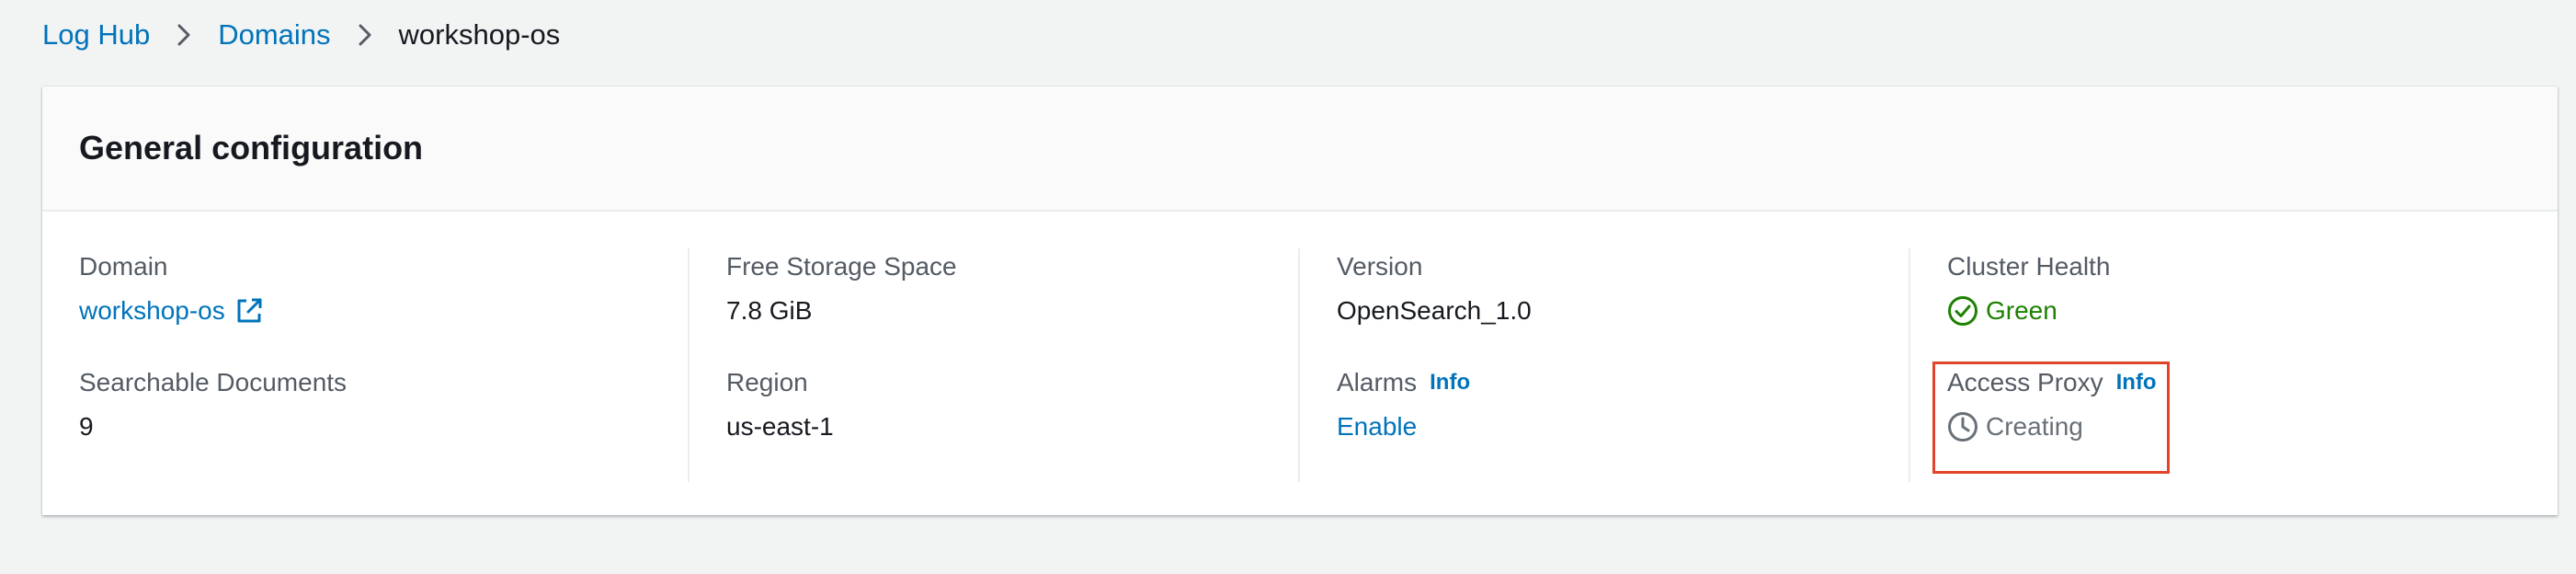  Describe the element at coordinates (2029, 266) in the screenshot. I see `cluster-health-label: Cluster Health` at that location.